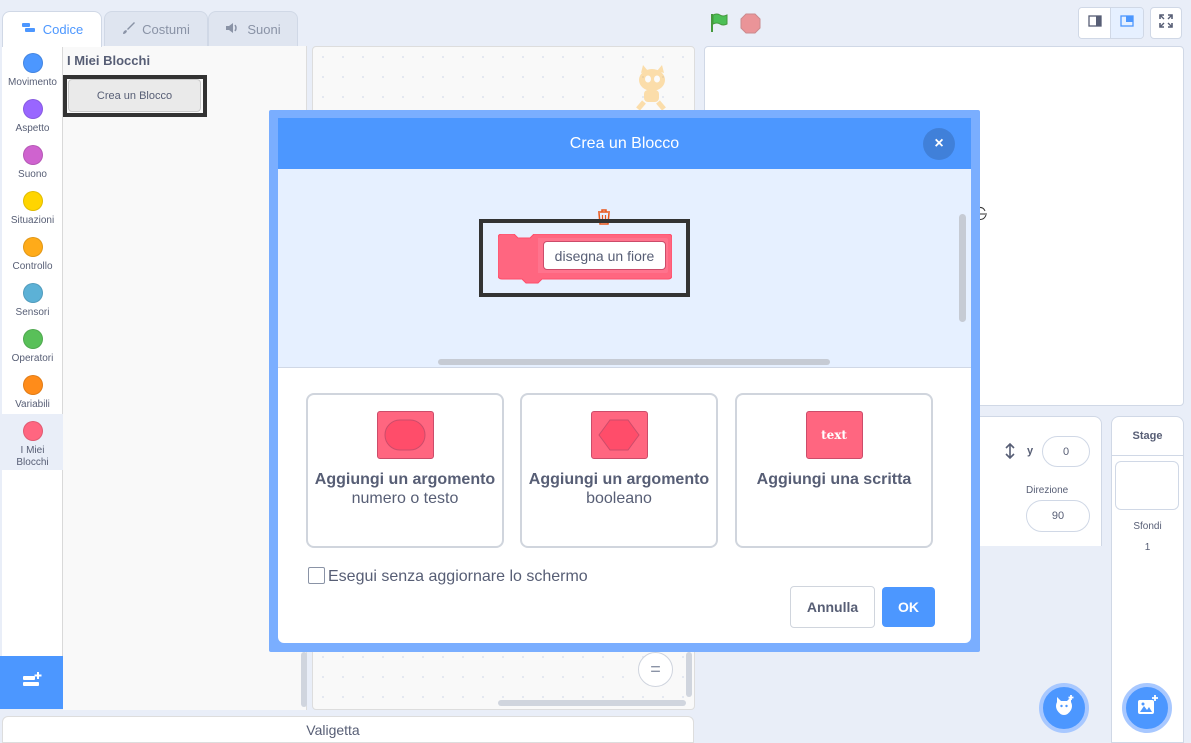 Image resolution: width=1191 pixels, height=743 pixels. I want to click on fullscreen-icon, so click(1166, 23).